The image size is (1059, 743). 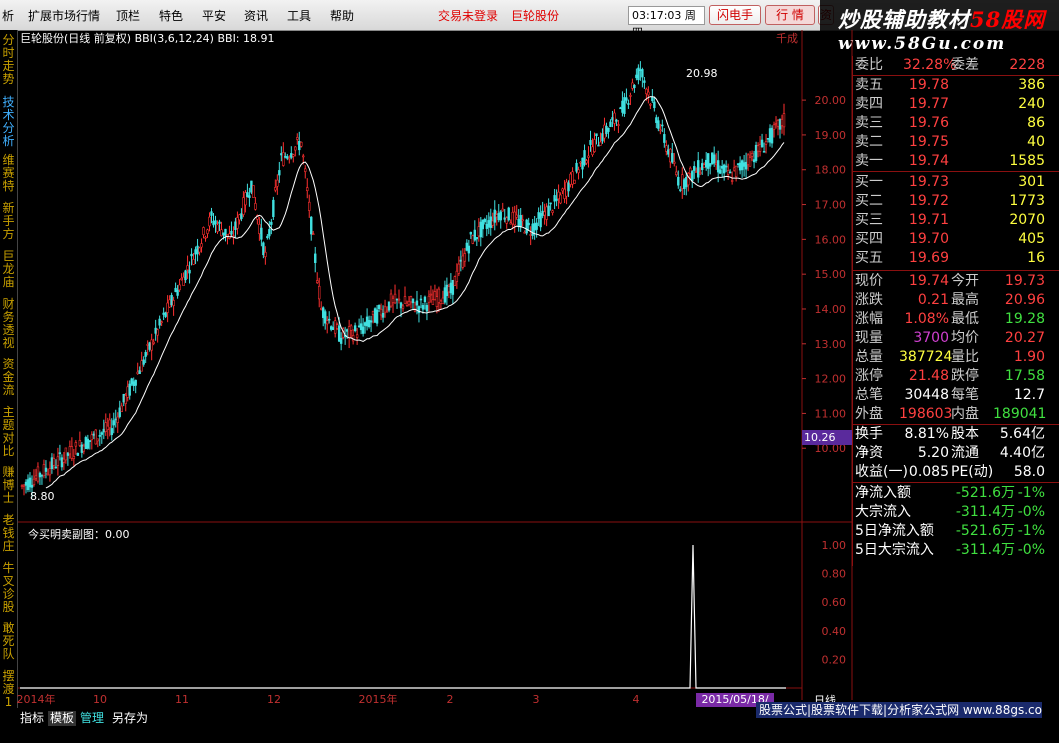 What do you see at coordinates (965, 281) in the screenshot?
I see `stat-label: 今开` at bounding box center [965, 281].